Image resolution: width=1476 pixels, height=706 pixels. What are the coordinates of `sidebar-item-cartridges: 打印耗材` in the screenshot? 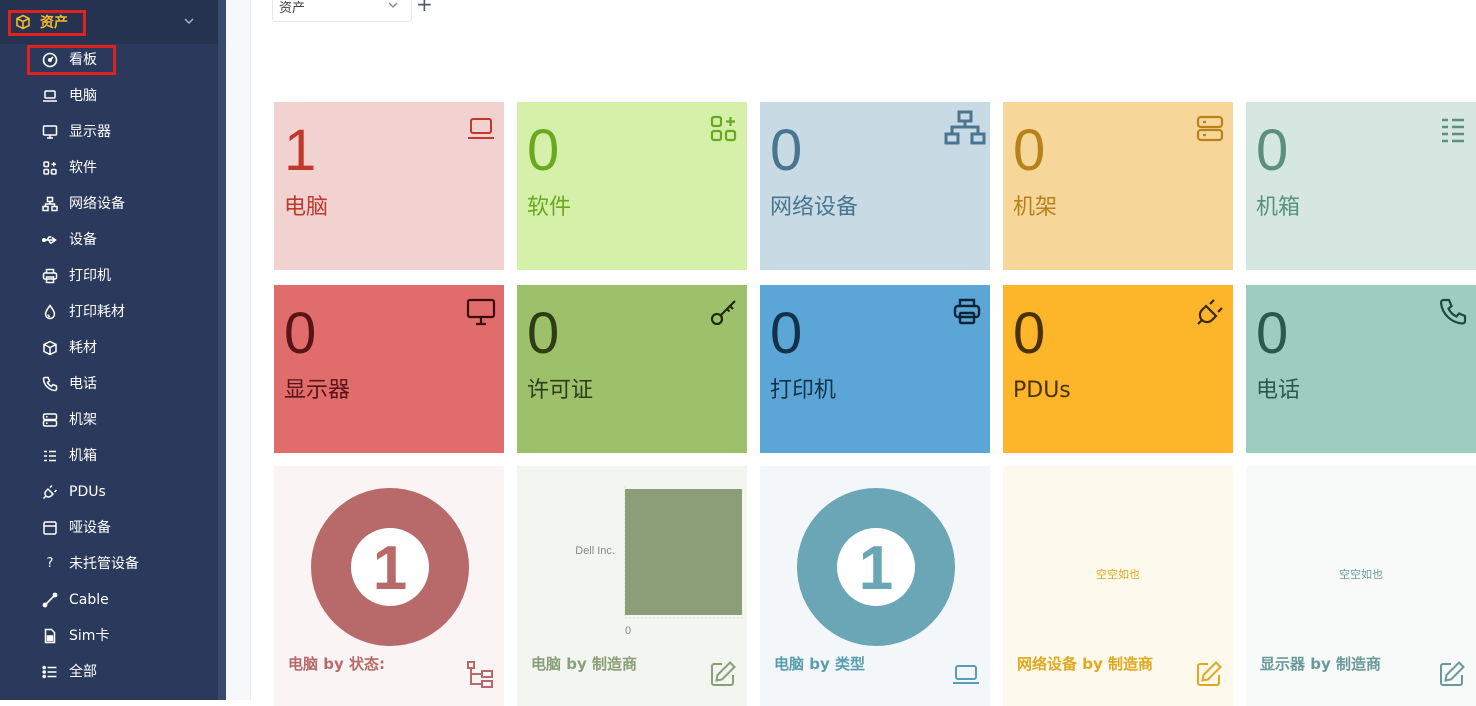 It's located at (109, 312).